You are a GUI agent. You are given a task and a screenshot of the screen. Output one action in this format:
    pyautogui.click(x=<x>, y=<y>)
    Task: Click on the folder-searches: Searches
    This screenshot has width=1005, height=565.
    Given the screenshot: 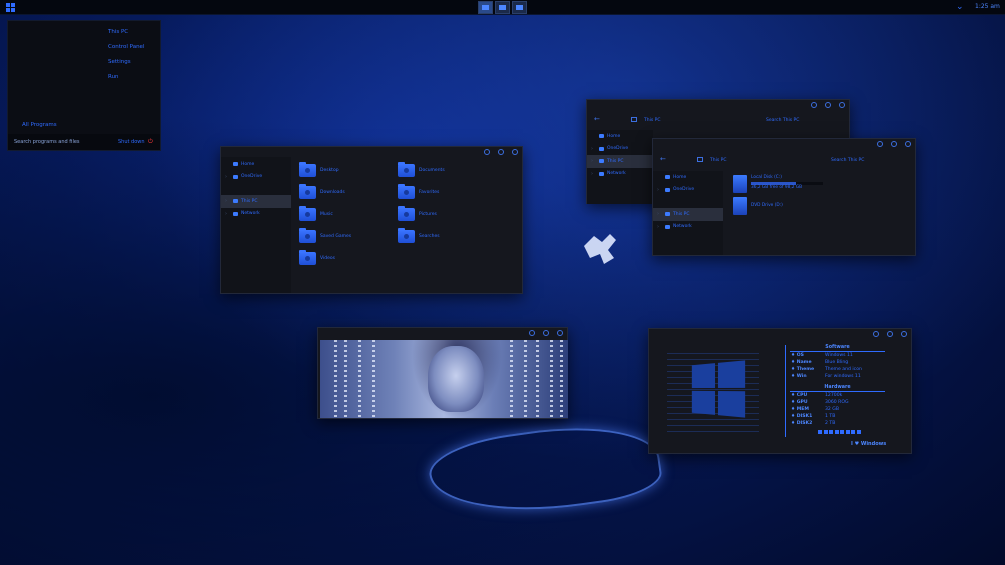 What is the action you would take?
    pyautogui.click(x=419, y=235)
    